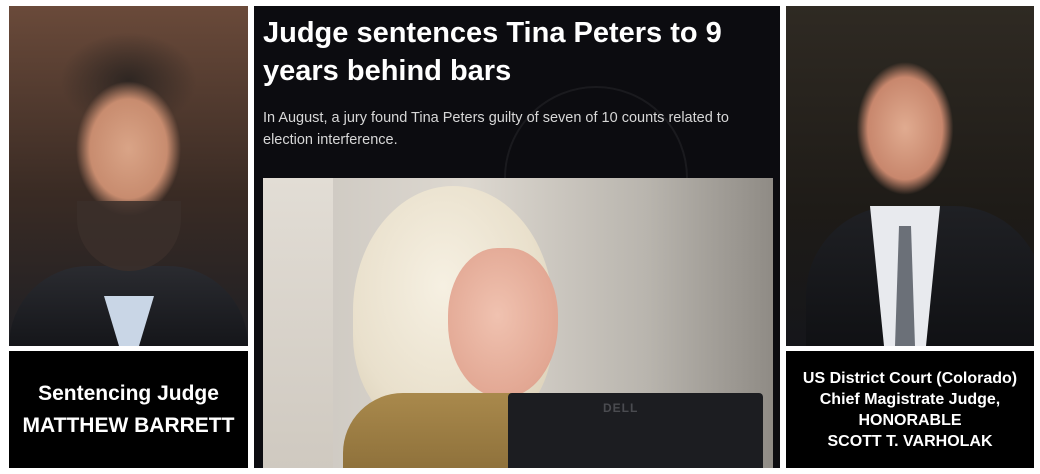 The height and width of the screenshot is (474, 1040). Describe the element at coordinates (910, 420) in the screenshot. I see `right-caption-line: HONORABLE` at that location.